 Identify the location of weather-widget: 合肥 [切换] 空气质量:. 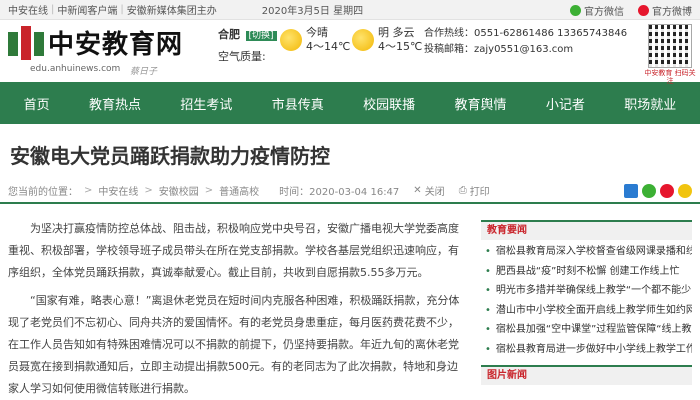
(247, 45).